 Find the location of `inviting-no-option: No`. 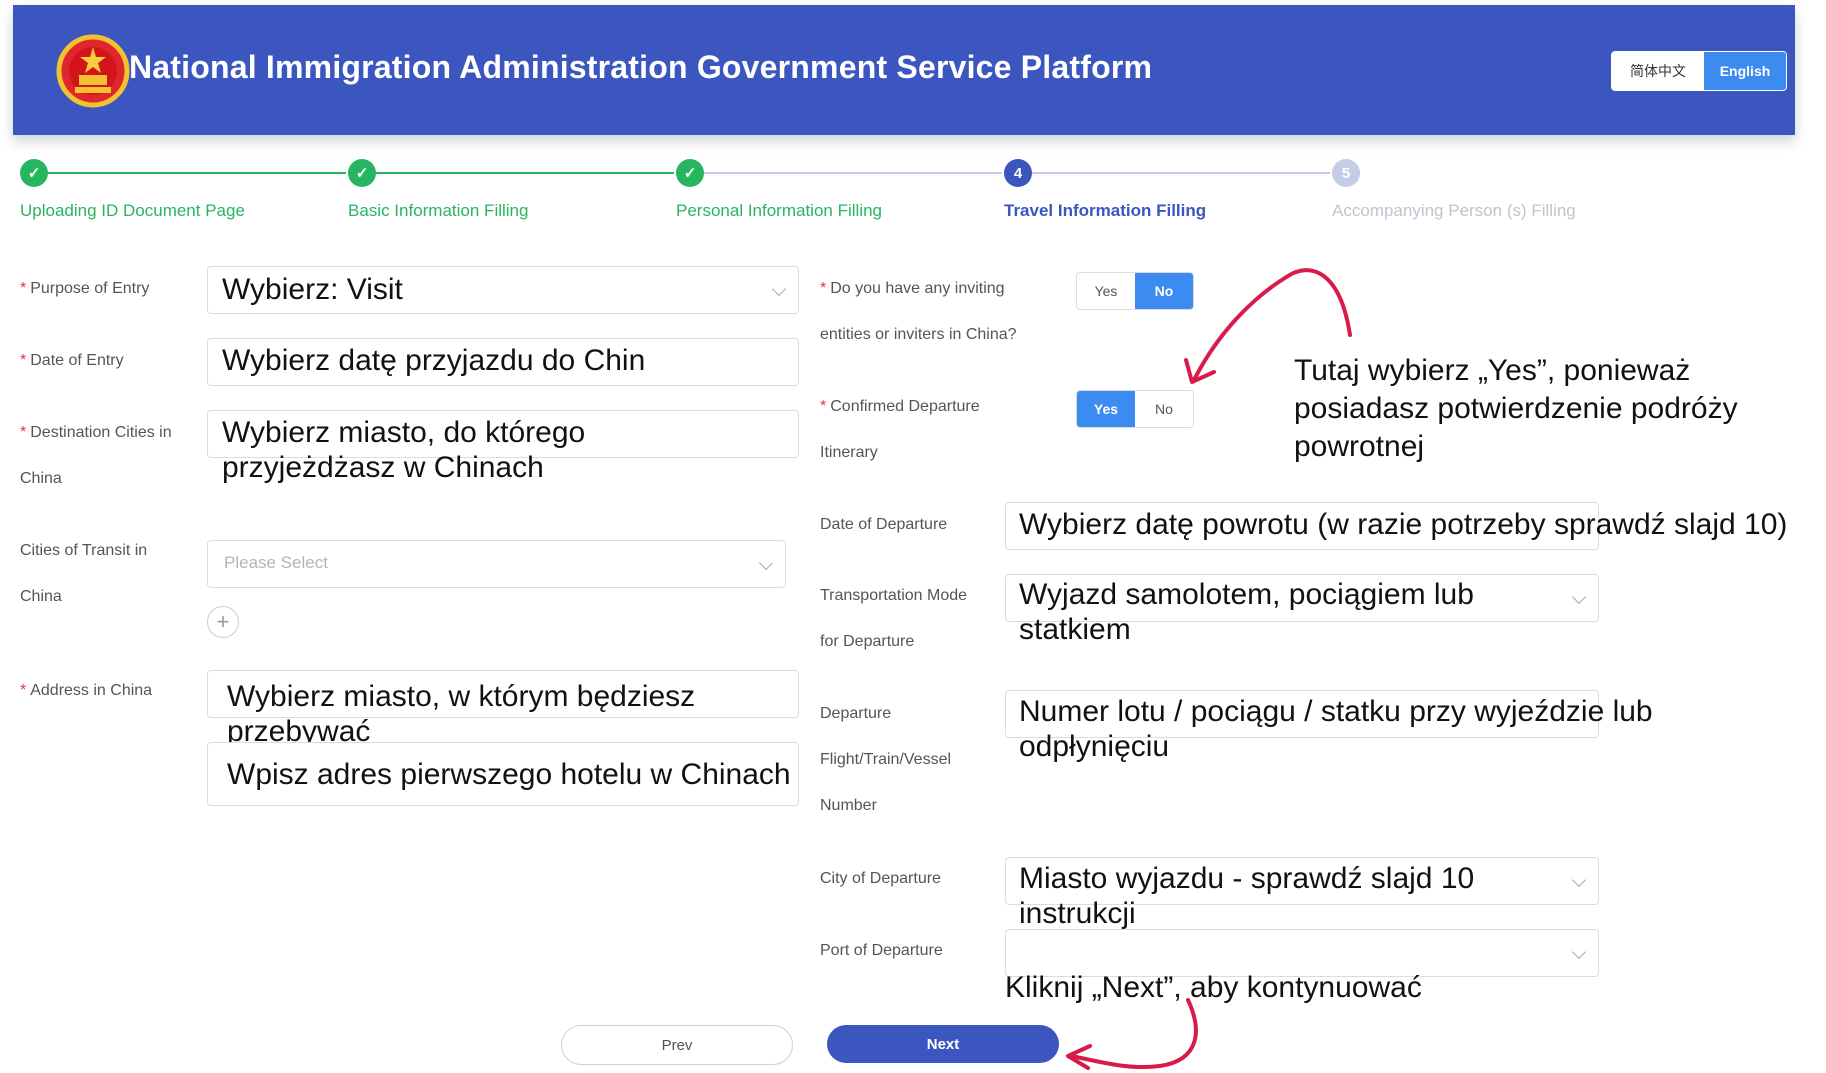

inviting-no-option: No is located at coordinates (1164, 291).